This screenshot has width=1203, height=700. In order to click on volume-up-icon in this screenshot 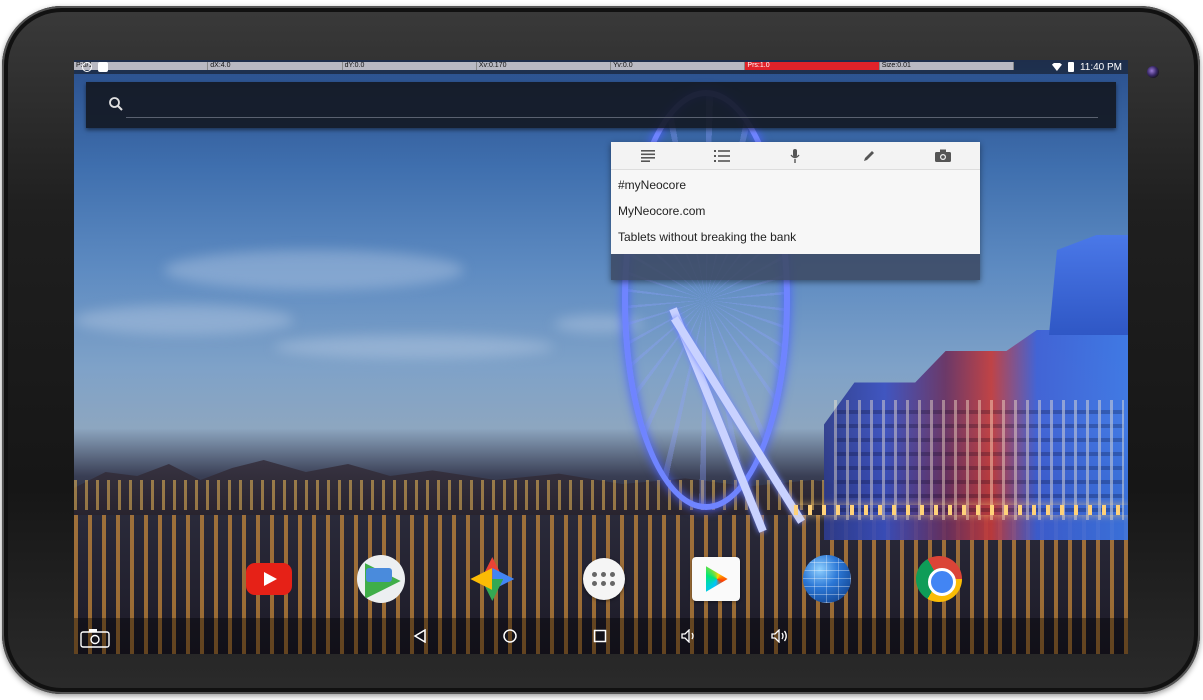, I will do `click(779, 636)`.